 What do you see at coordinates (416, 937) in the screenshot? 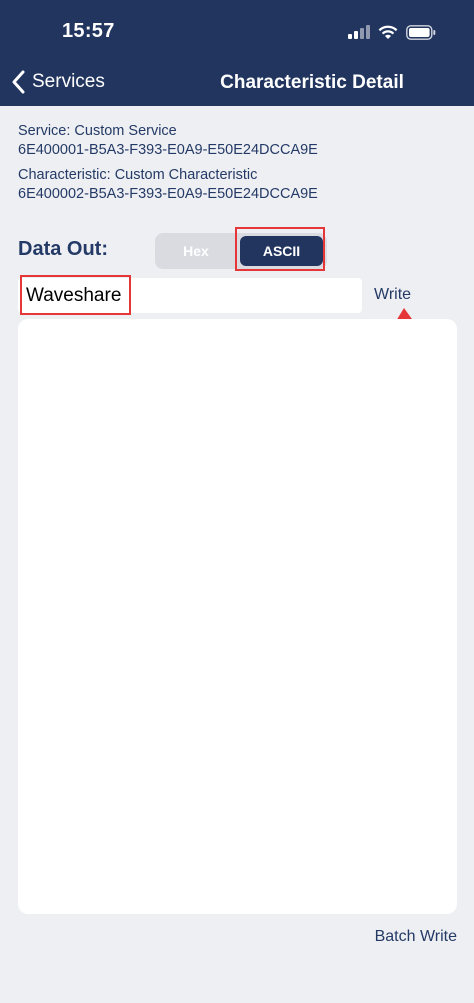
I see `batch-write-button: Batch Write` at bounding box center [416, 937].